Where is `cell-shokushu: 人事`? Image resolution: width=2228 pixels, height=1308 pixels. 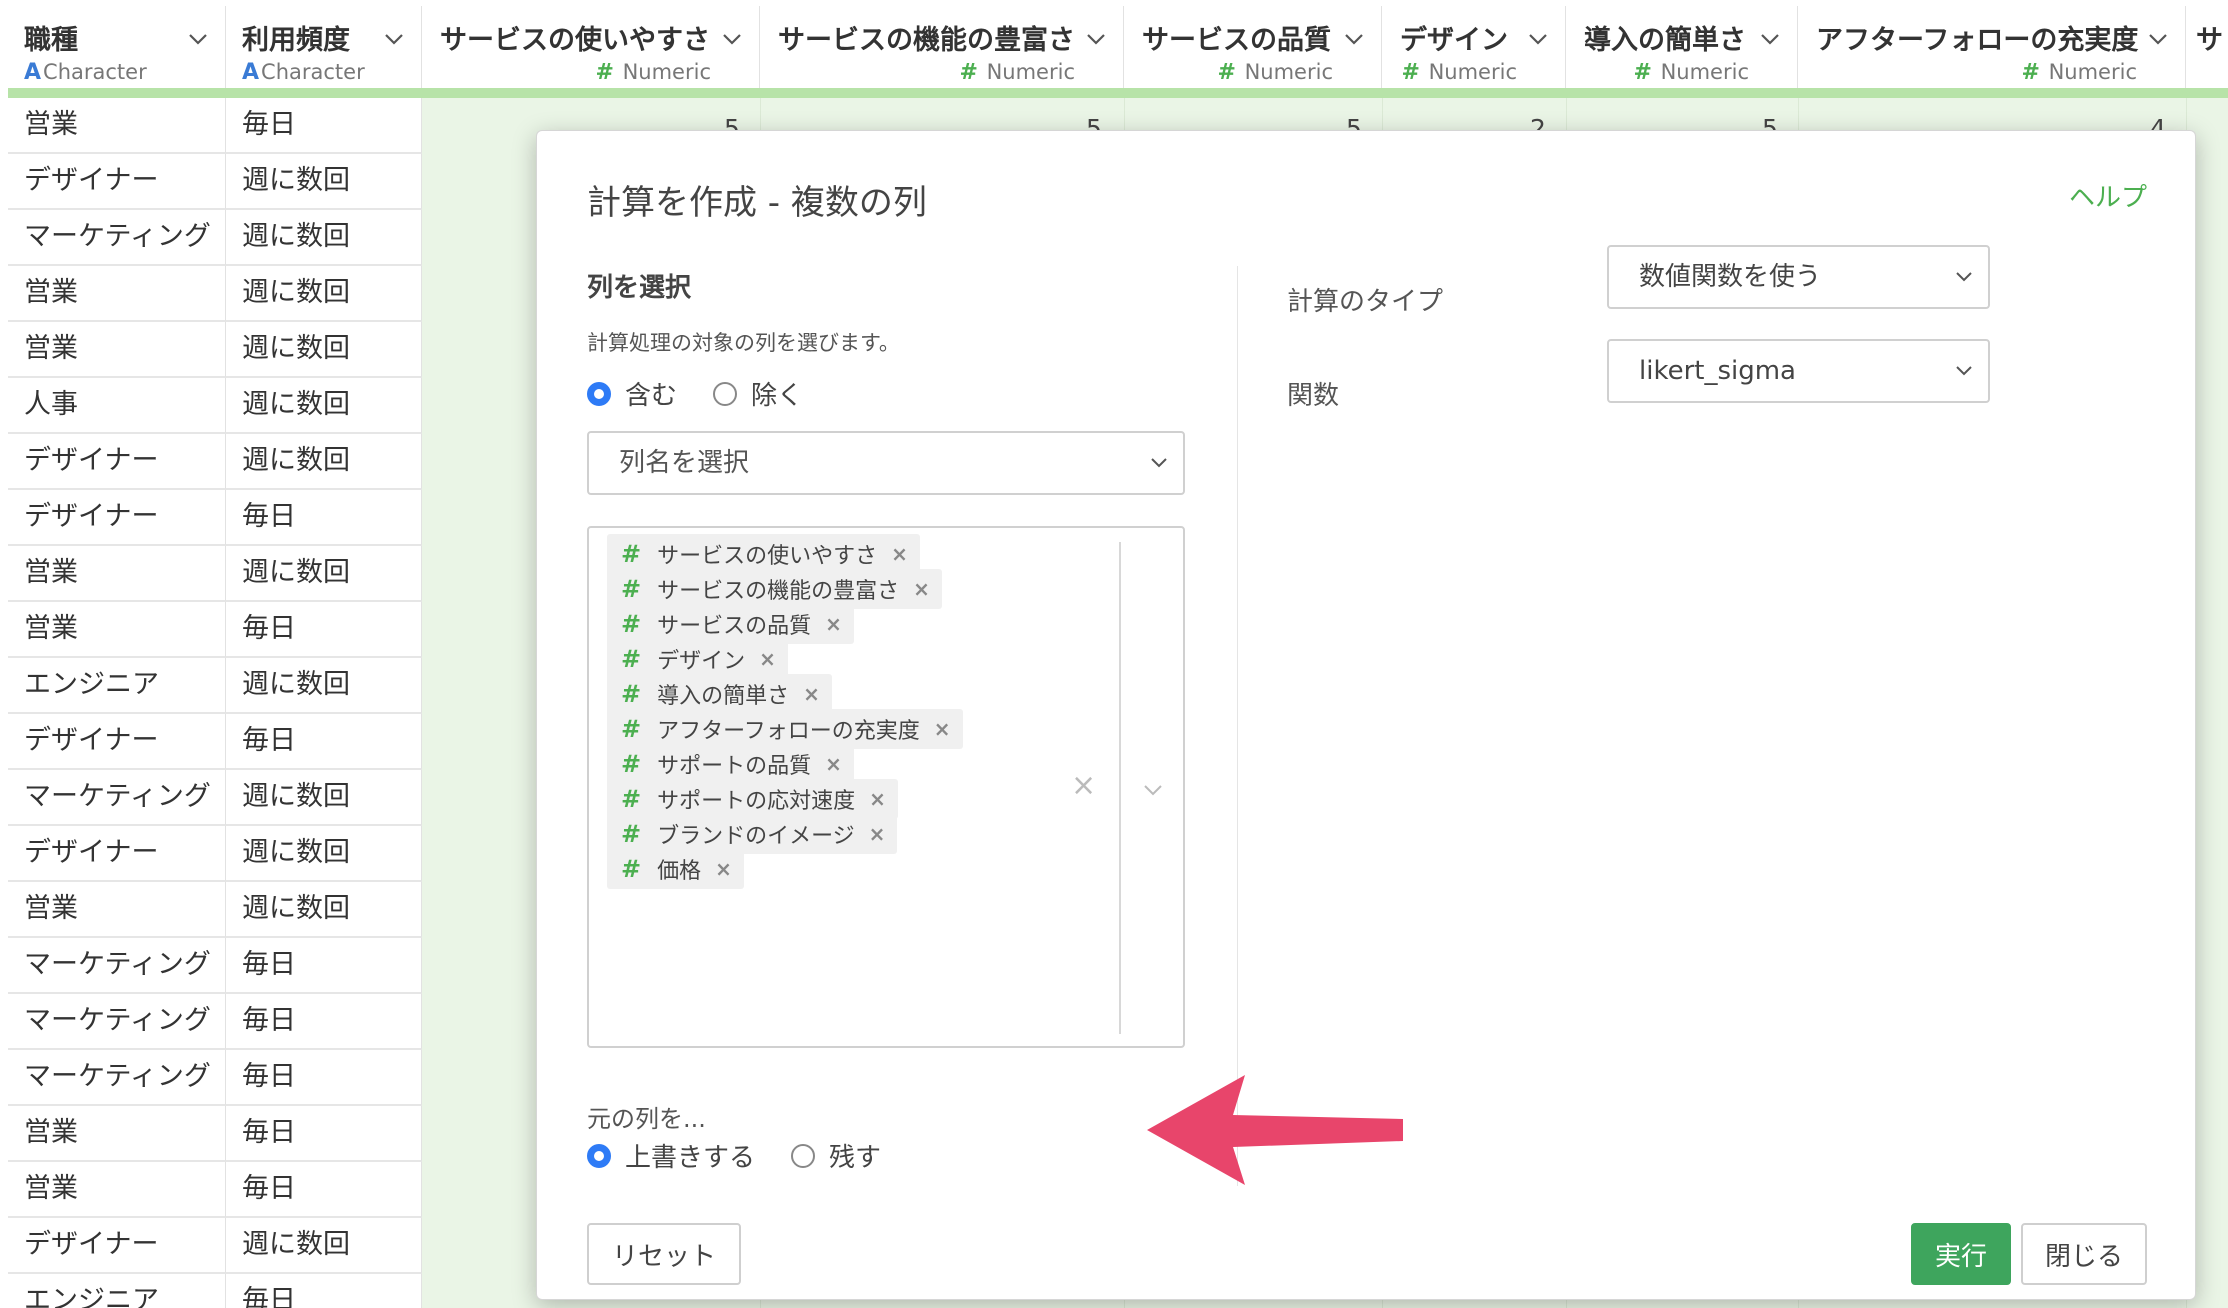 cell-shokushu: 人事 is located at coordinates (117, 406).